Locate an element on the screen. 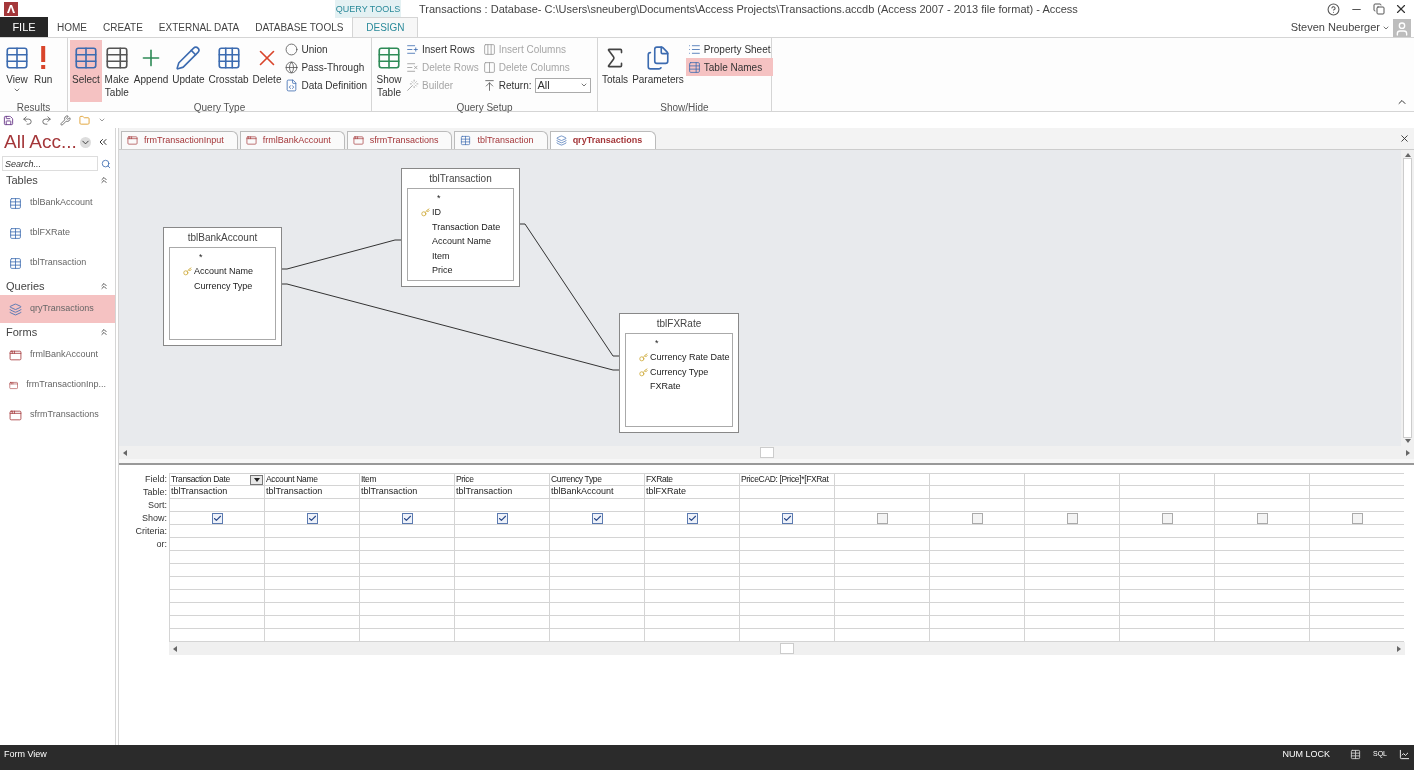 The height and width of the screenshot is (770, 1414). return-dropdown: All is located at coordinates (562, 85).